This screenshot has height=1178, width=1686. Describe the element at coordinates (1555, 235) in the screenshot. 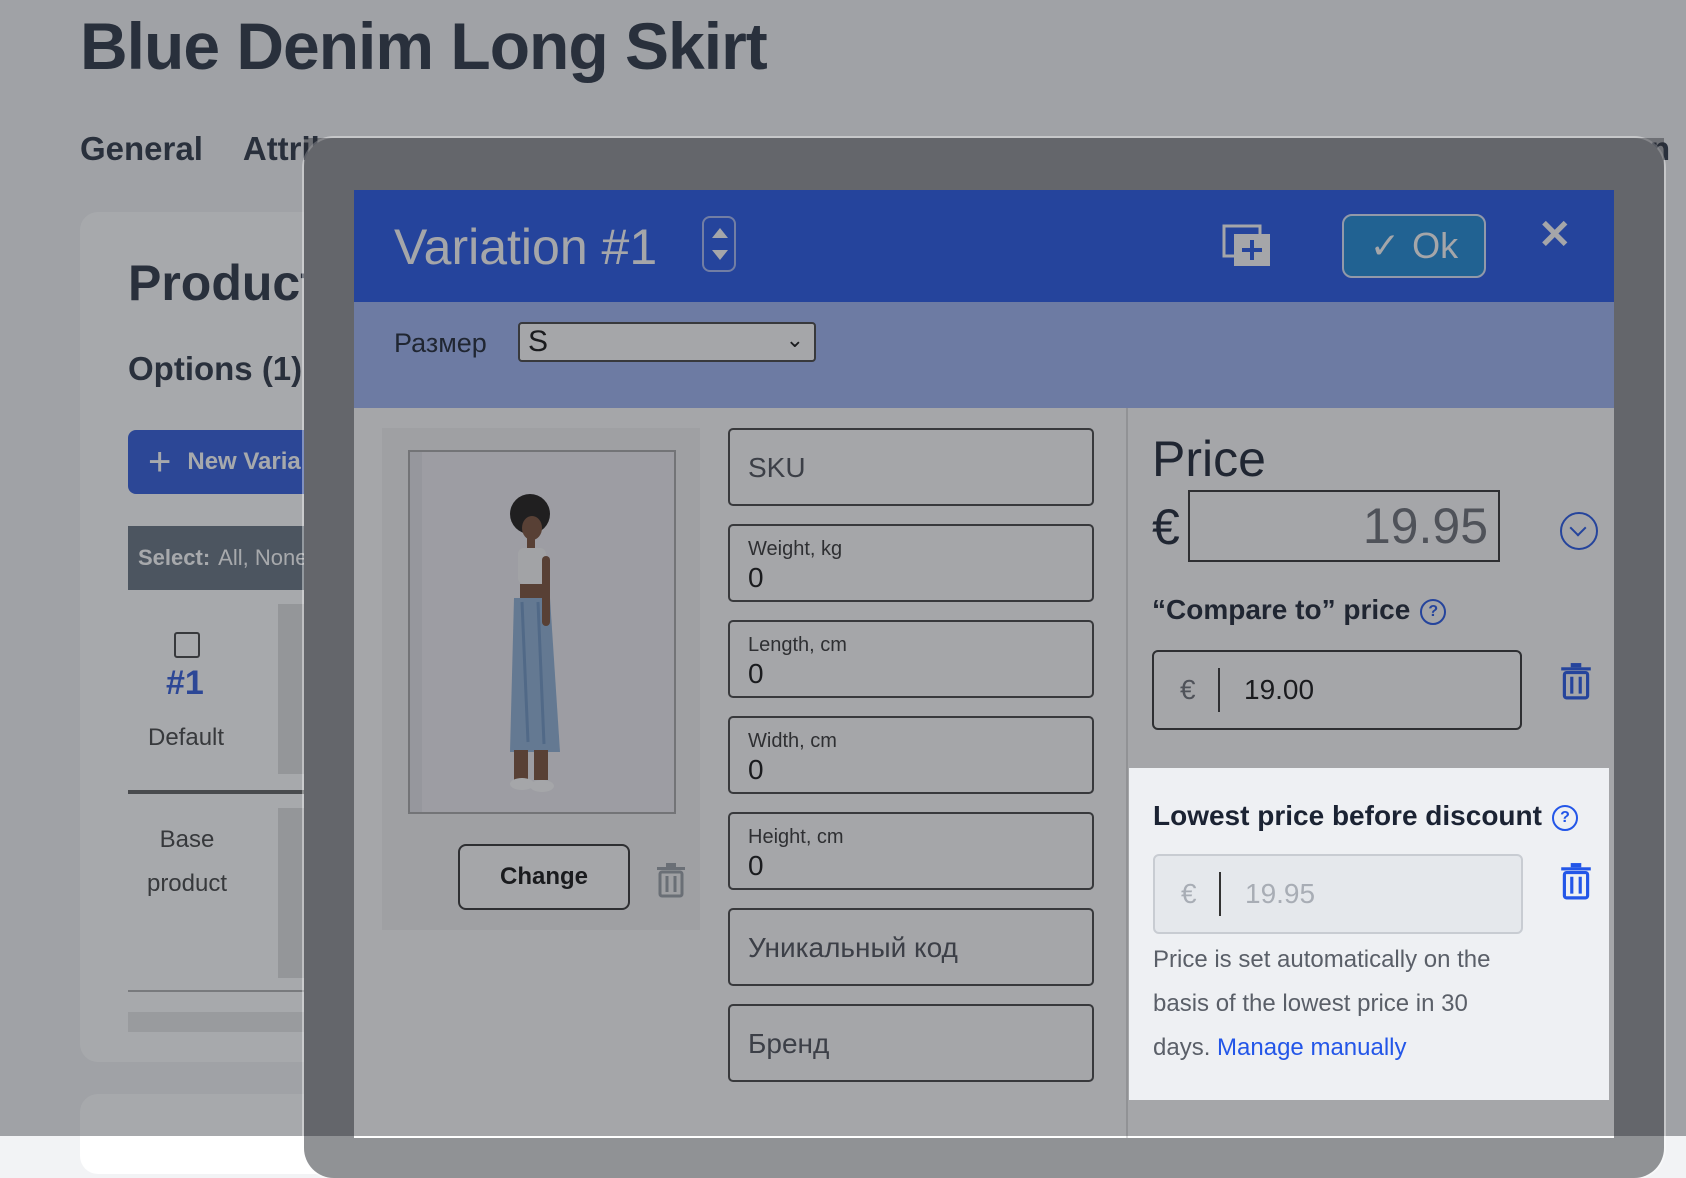

I see `close-icon: ✕` at that location.